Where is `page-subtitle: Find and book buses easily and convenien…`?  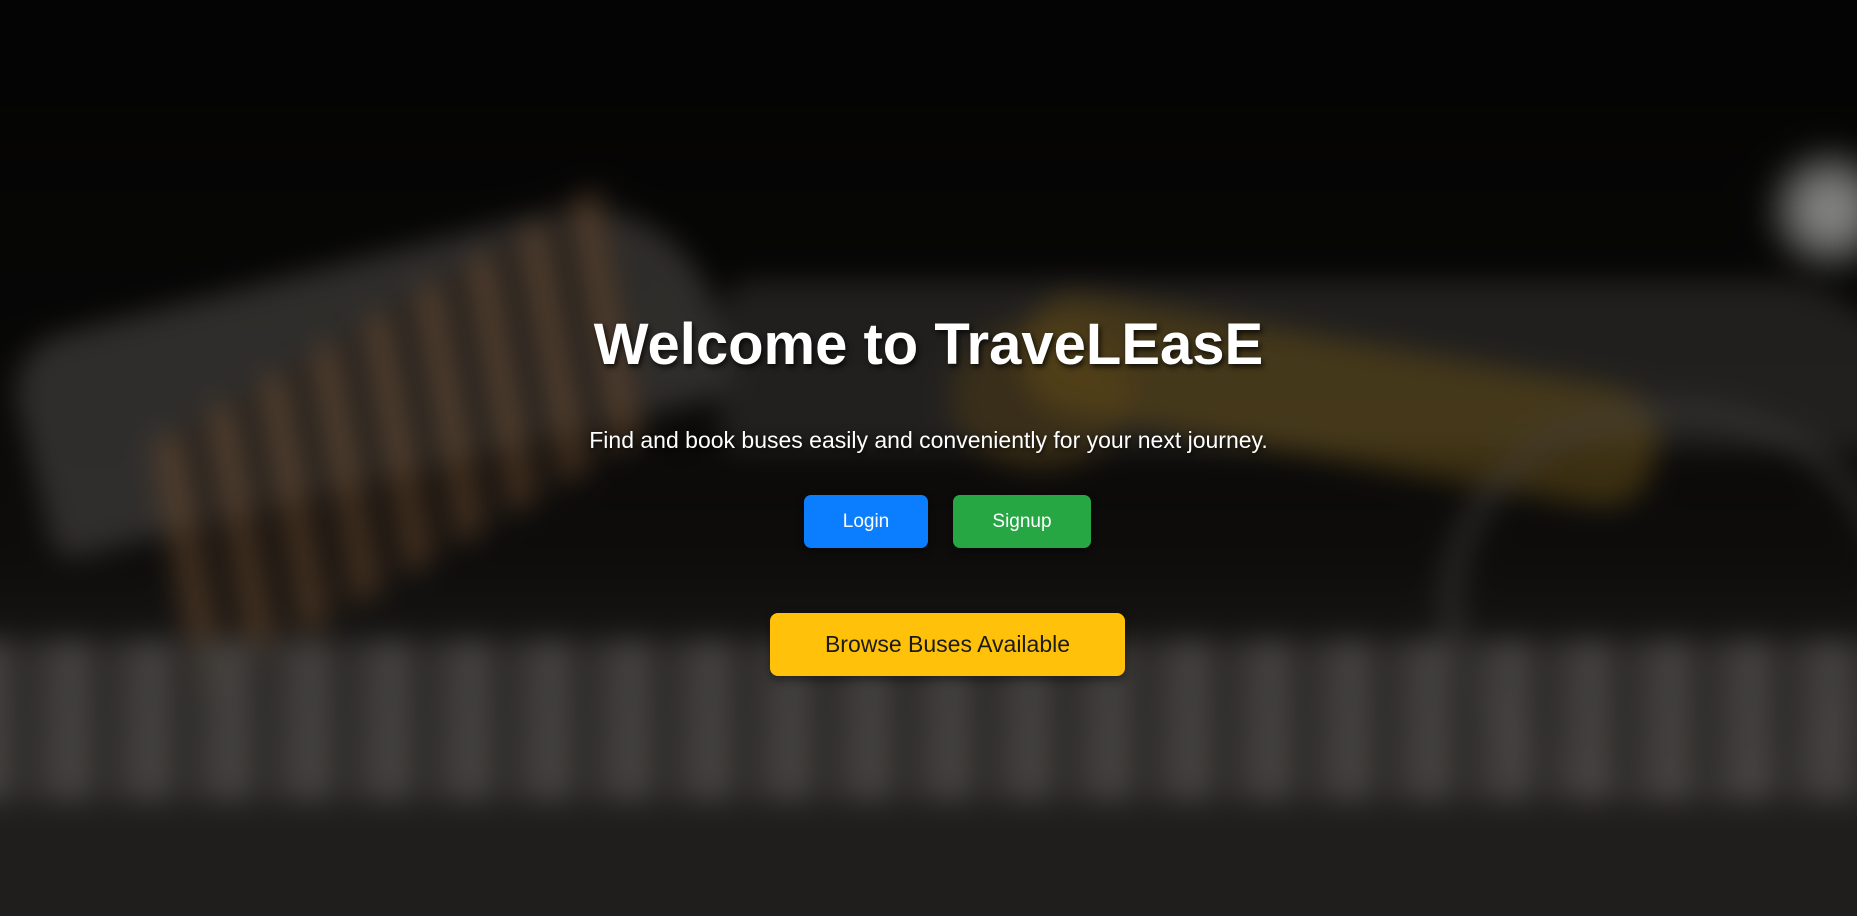
page-subtitle: Find and book buses easily and convenien… is located at coordinates (928, 440).